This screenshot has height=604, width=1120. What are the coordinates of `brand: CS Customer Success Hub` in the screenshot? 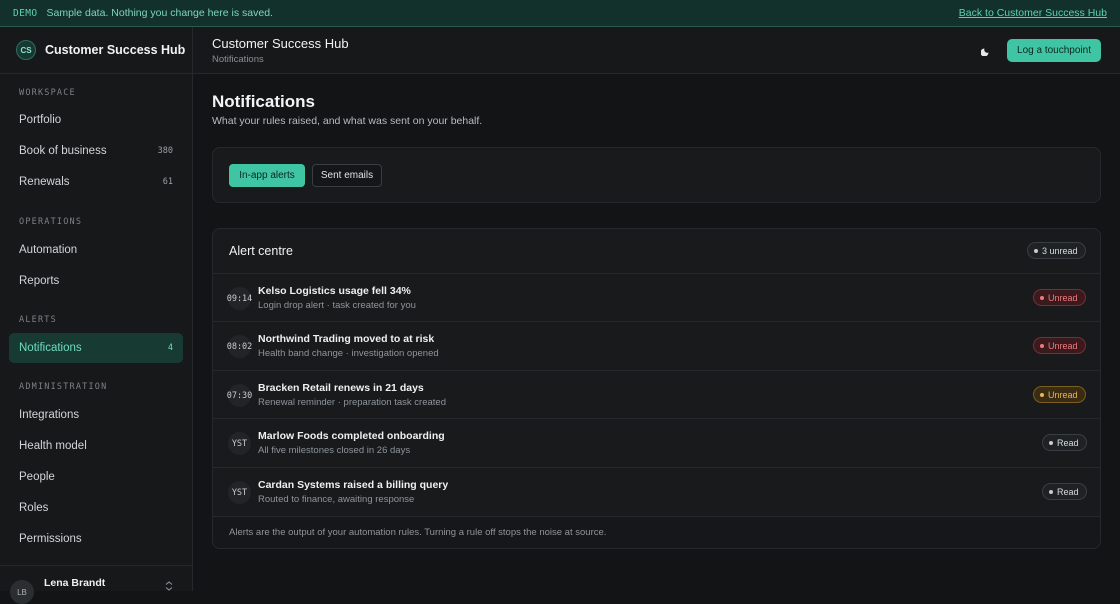 It's located at (96, 50).